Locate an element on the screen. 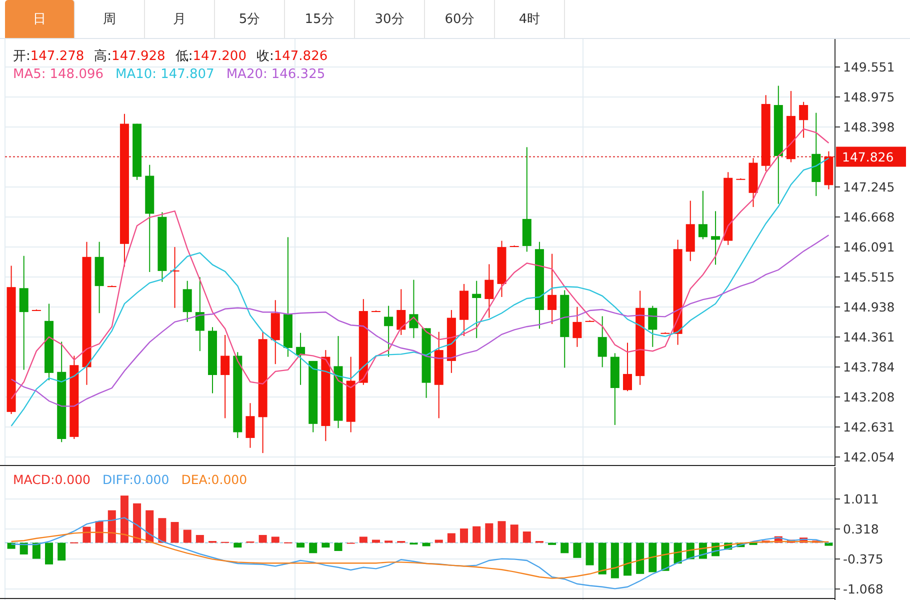 The height and width of the screenshot is (600, 910). axis-label: -0.375 is located at coordinates (863, 559).